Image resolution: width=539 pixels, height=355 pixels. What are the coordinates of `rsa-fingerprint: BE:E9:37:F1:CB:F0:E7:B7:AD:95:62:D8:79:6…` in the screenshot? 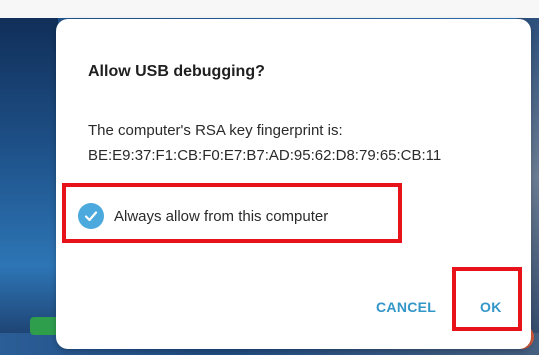 It's located at (265, 155).